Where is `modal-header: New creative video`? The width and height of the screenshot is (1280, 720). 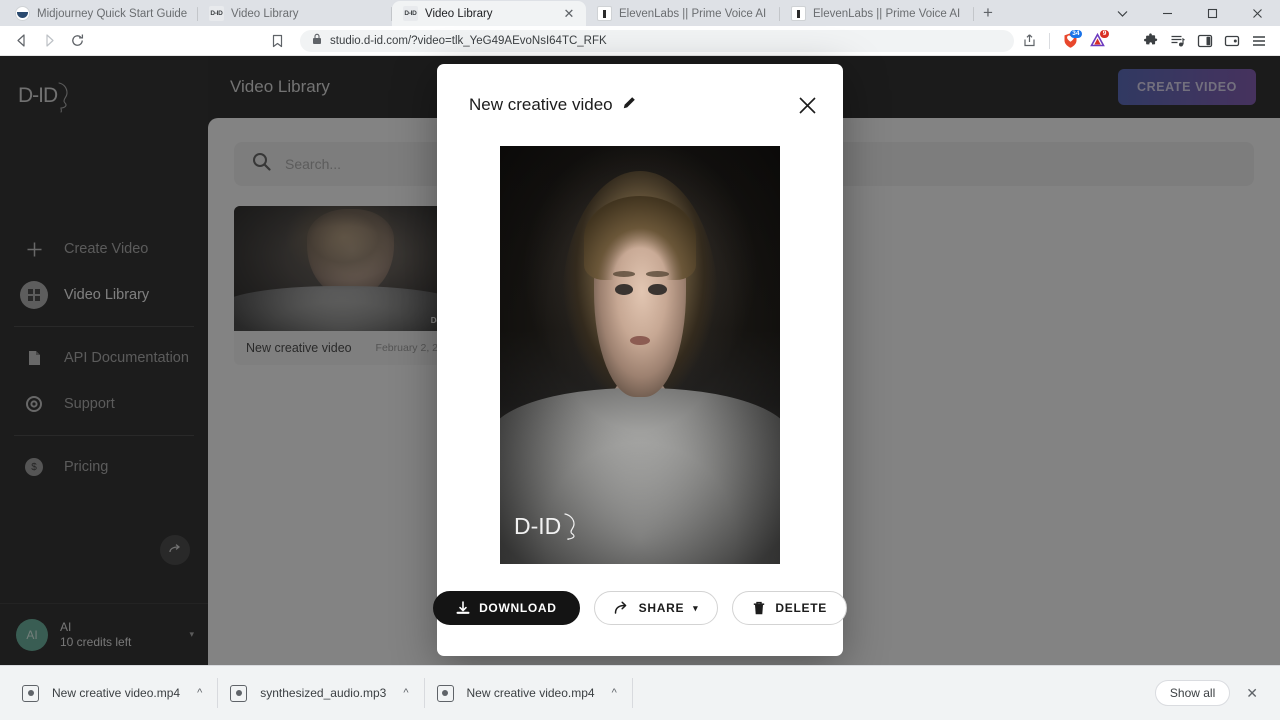
modal-header: New creative video is located at coordinates (640, 105).